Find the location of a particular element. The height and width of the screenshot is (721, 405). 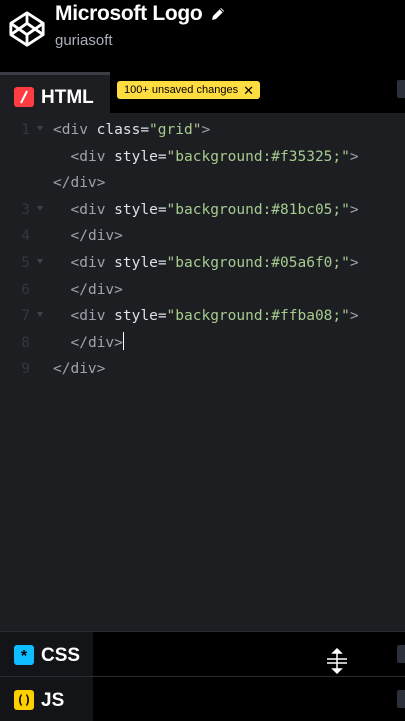

code-line: 7 <div style="background:#ffba08;"> is located at coordinates (202, 316).